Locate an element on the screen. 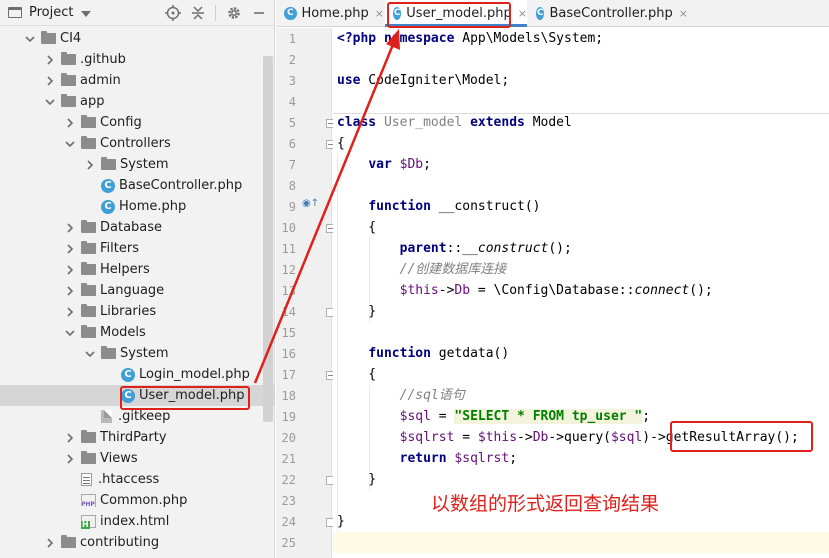  php-class-icon: C is located at coordinates (108, 206).